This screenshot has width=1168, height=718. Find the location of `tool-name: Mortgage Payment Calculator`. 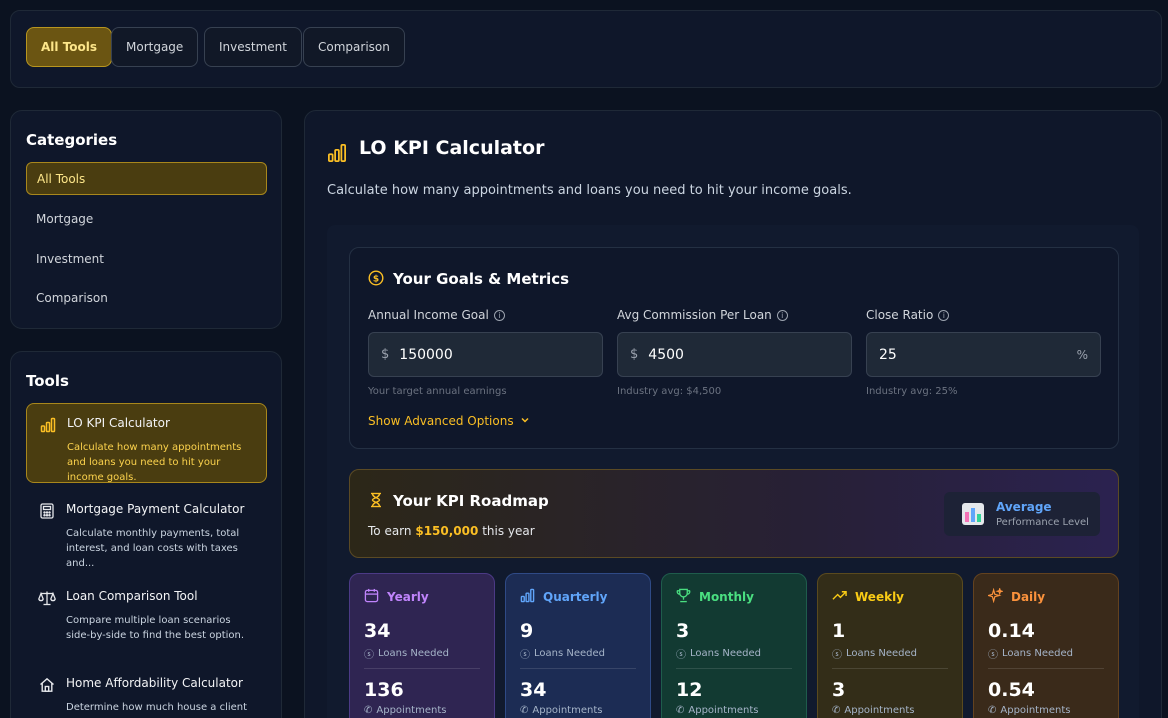

tool-name: Mortgage Payment Calculator is located at coordinates (155, 509).